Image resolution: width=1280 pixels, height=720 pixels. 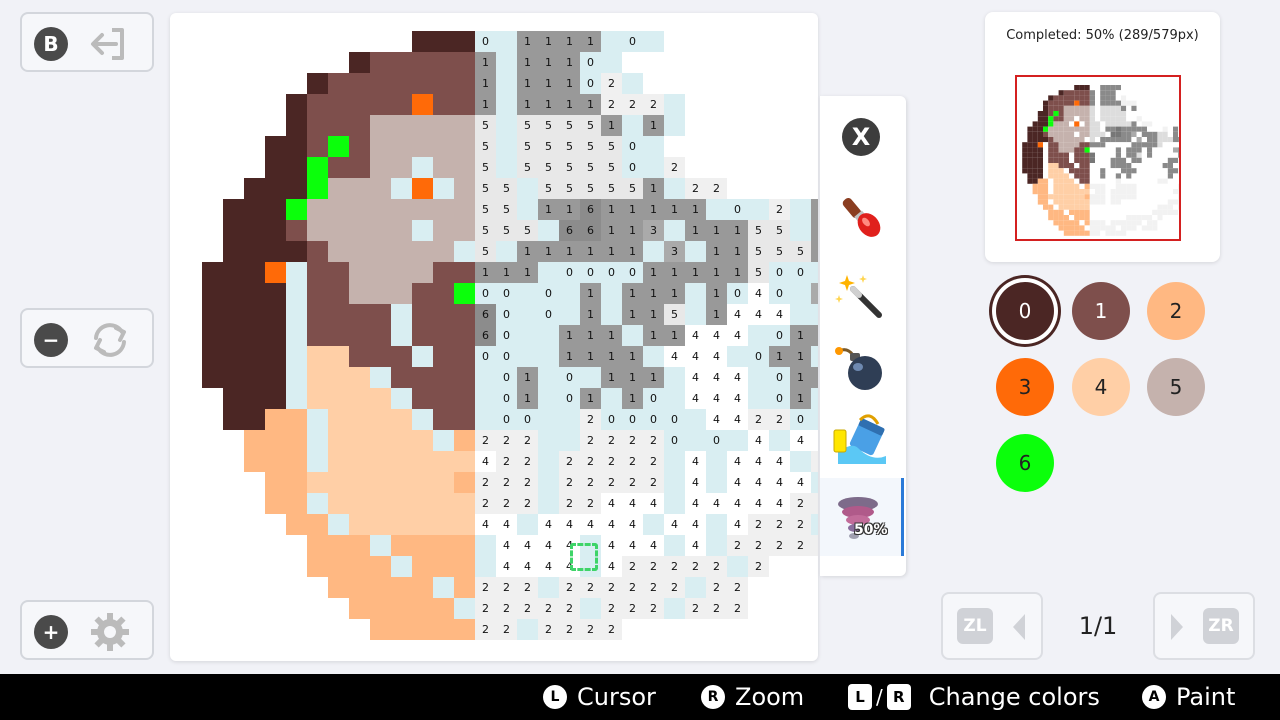 What do you see at coordinates (861, 137) in the screenshot?
I see `close-tool-button: X` at bounding box center [861, 137].